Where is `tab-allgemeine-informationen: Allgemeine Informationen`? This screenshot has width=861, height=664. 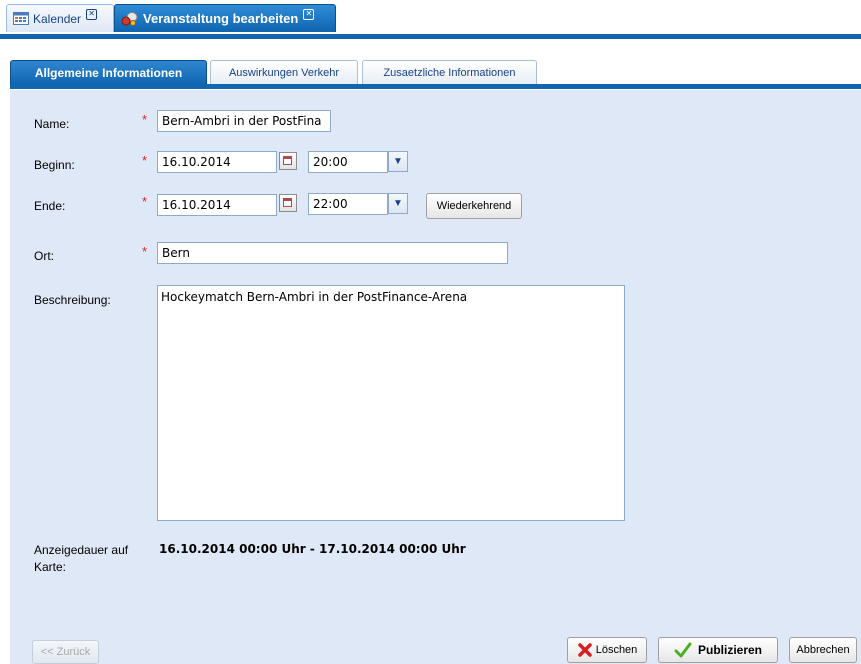 tab-allgemeine-informationen: Allgemeine Informationen is located at coordinates (108, 72).